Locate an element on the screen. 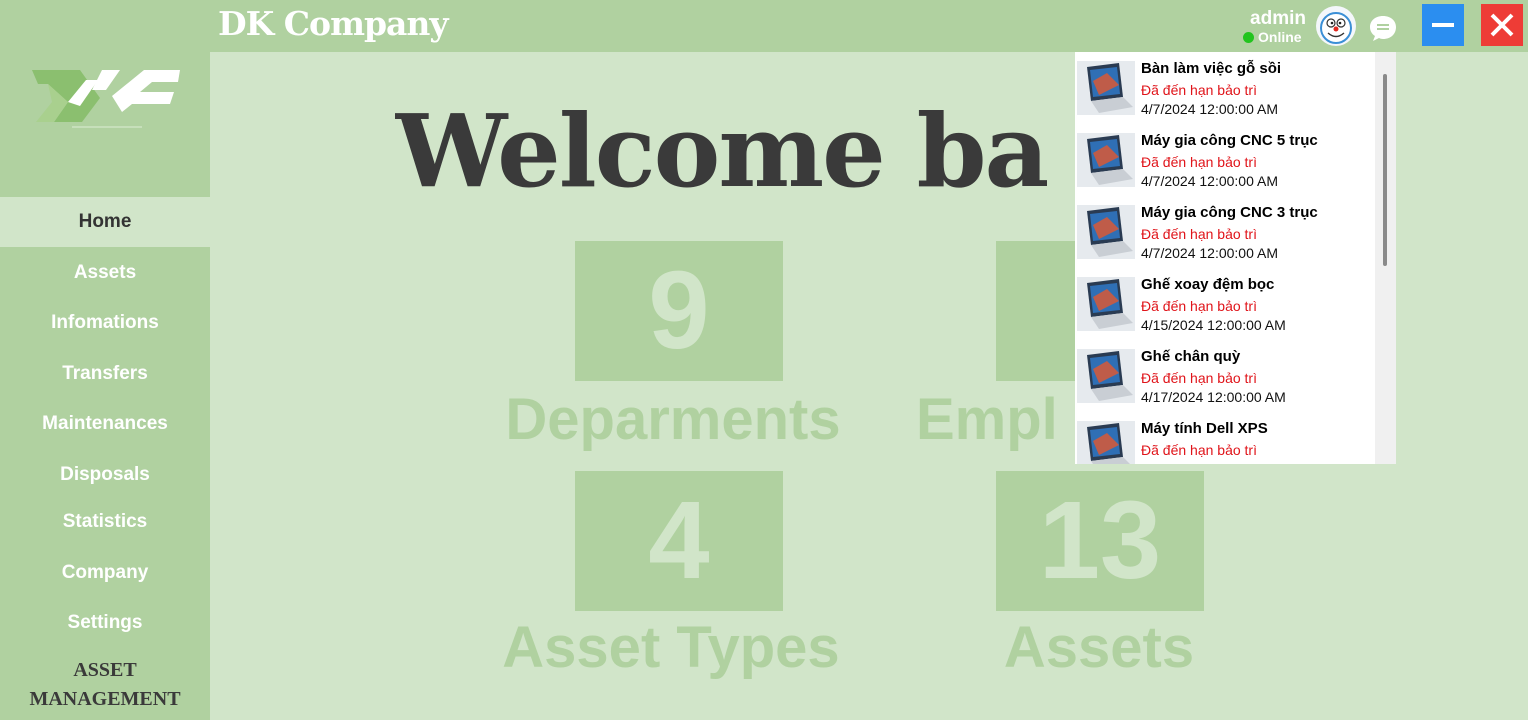 The image size is (1528, 720). stat-departments-value: 9 is located at coordinates (679, 311).